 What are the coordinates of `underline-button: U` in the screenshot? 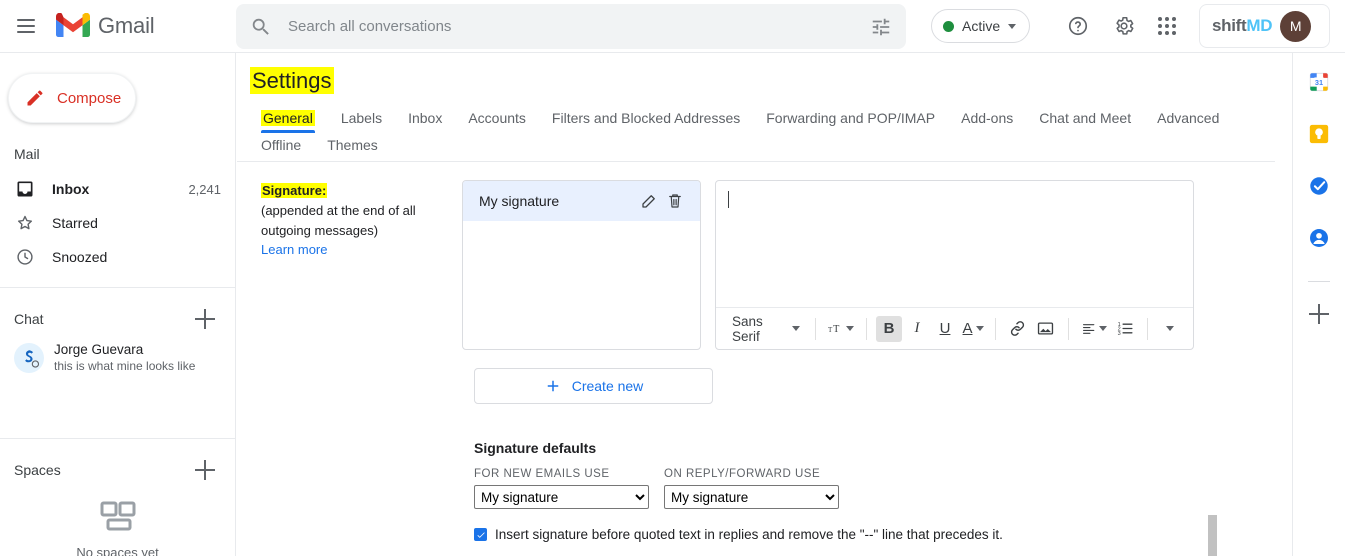 It's located at (945, 329).